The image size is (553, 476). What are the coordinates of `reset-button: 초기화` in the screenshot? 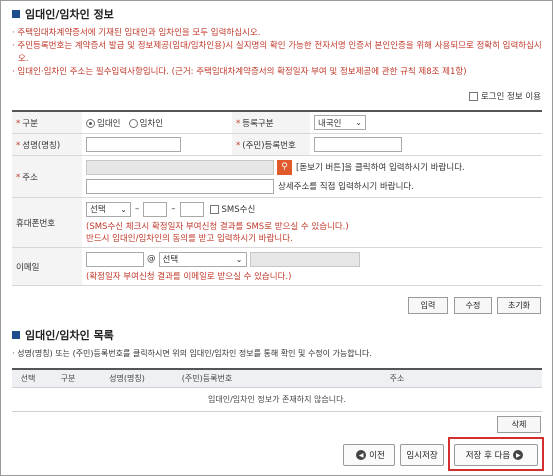 It's located at (519, 305).